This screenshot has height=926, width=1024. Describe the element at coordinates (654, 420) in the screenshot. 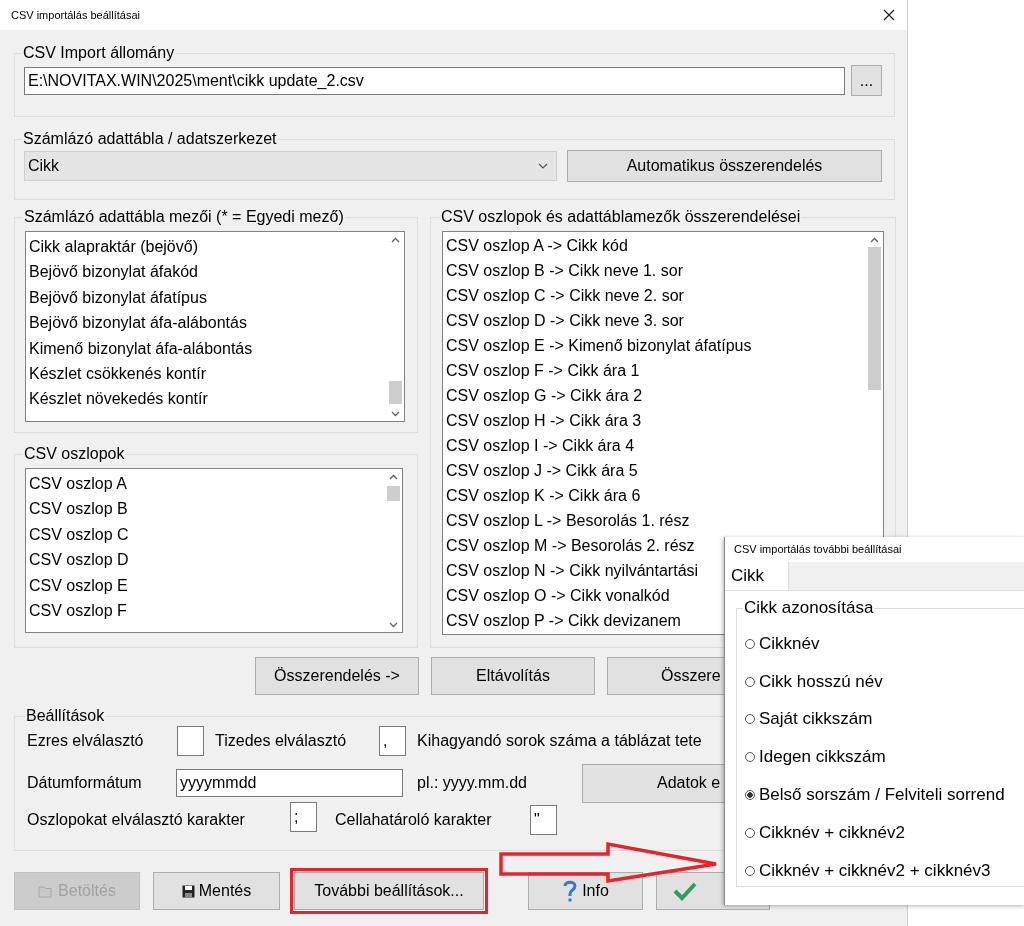

I see `list-item: CSV oszlop H -> Cikk ára 3` at that location.